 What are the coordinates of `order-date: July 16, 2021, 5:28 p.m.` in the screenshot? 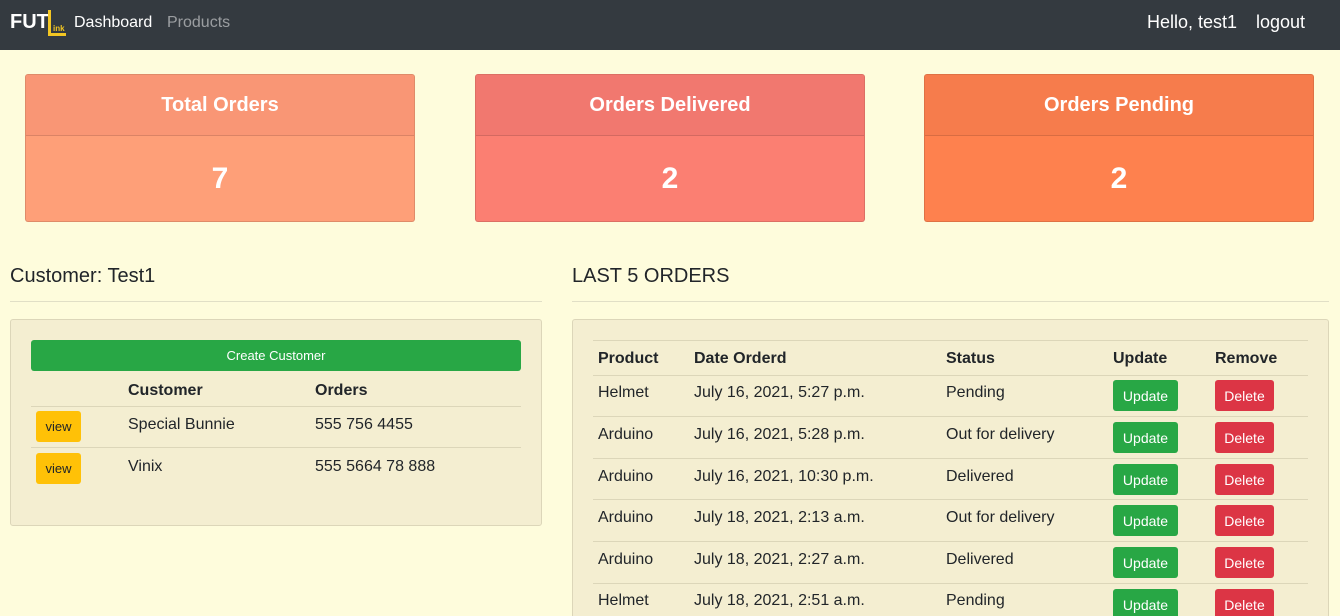 It's located at (779, 434).